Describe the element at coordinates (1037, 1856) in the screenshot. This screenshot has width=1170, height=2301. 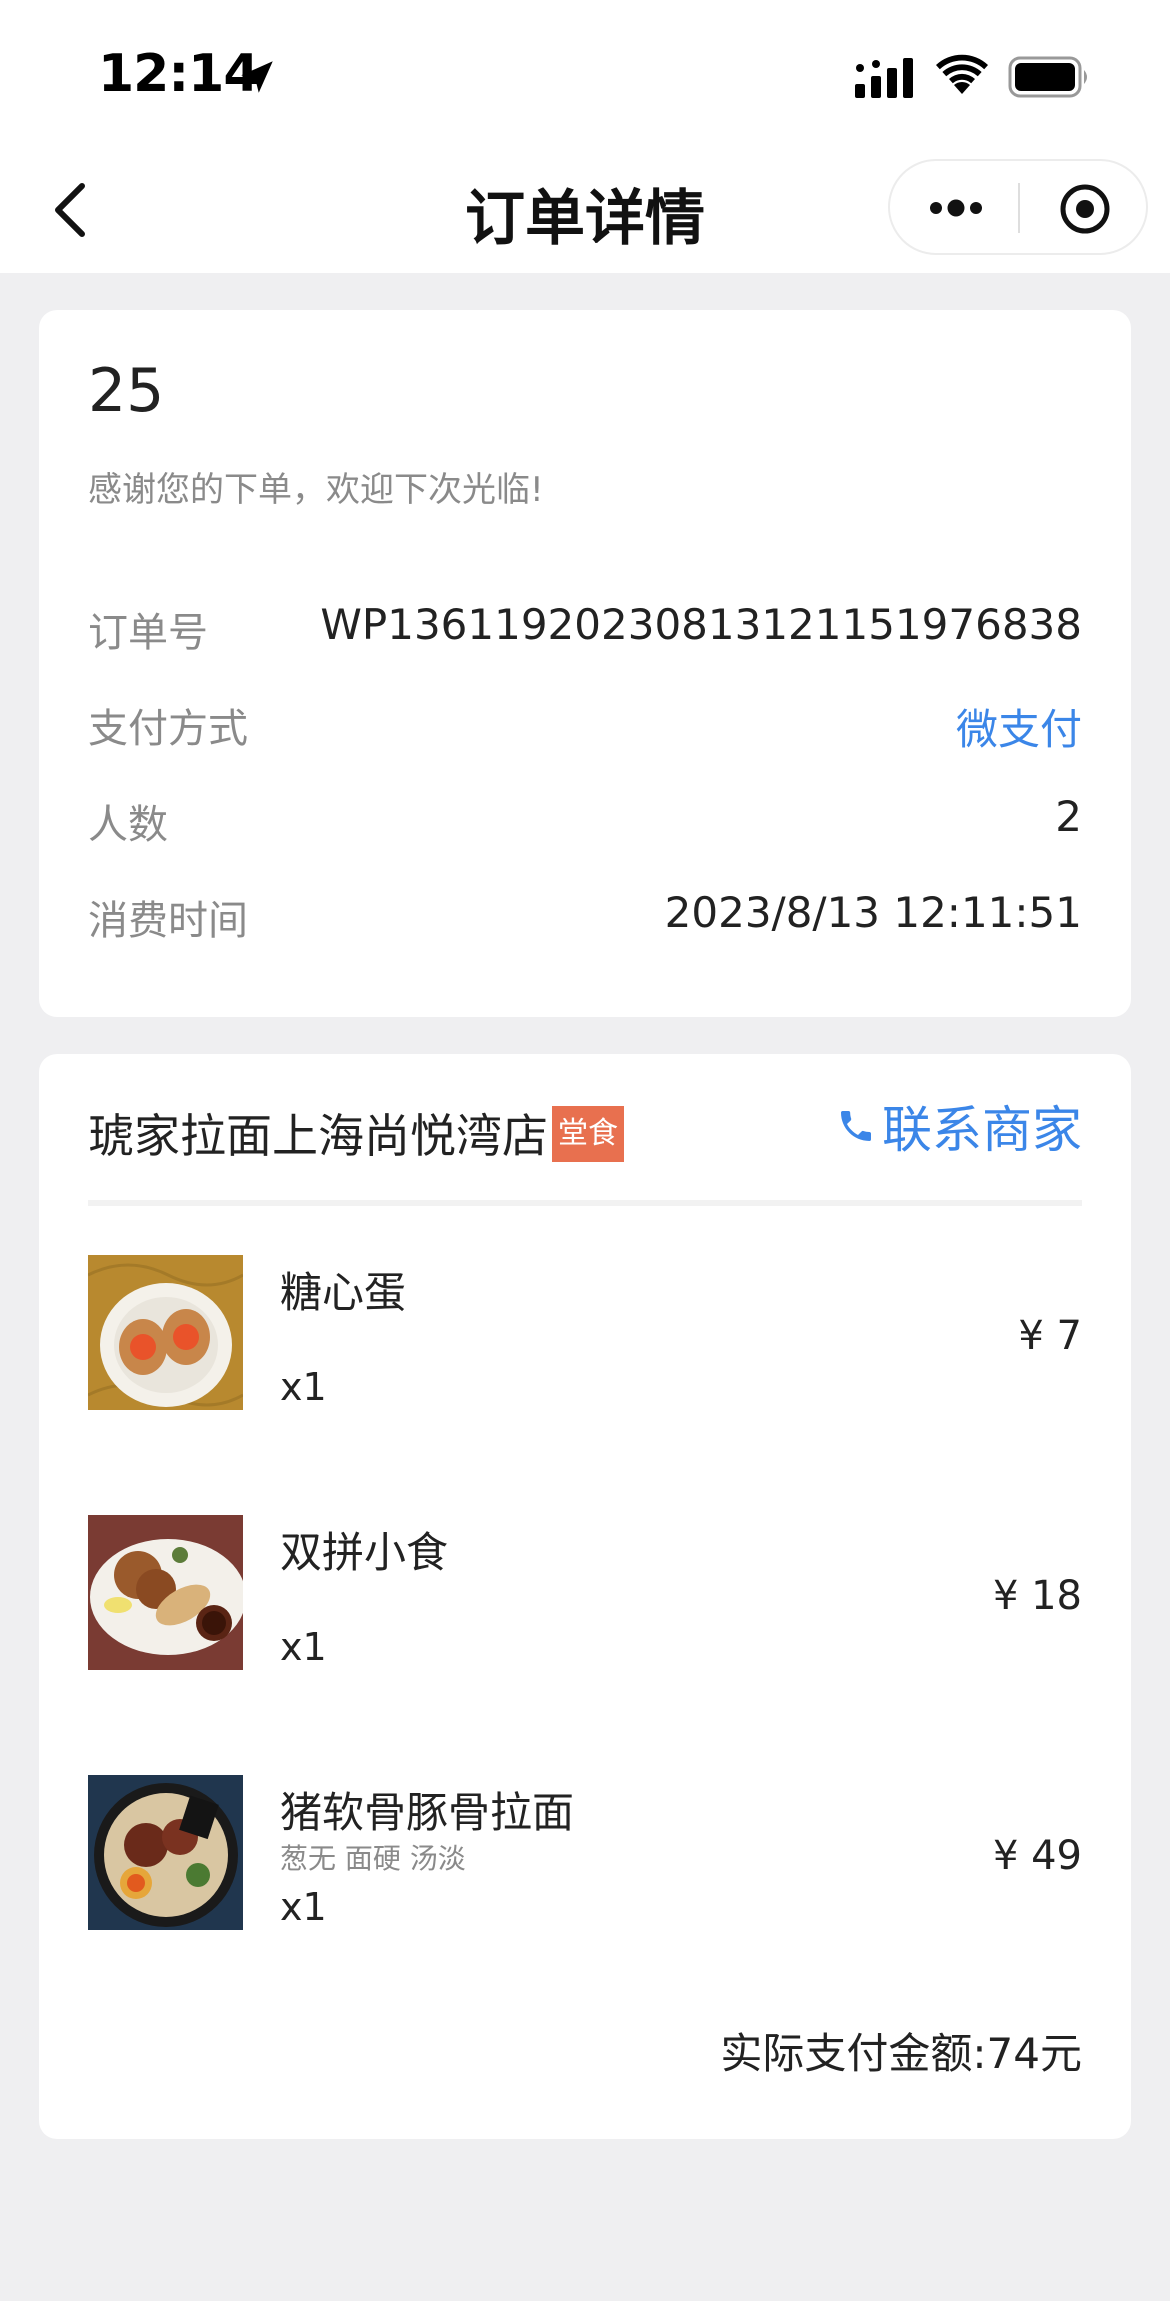
I see `item-price: ¥ 49` at that location.